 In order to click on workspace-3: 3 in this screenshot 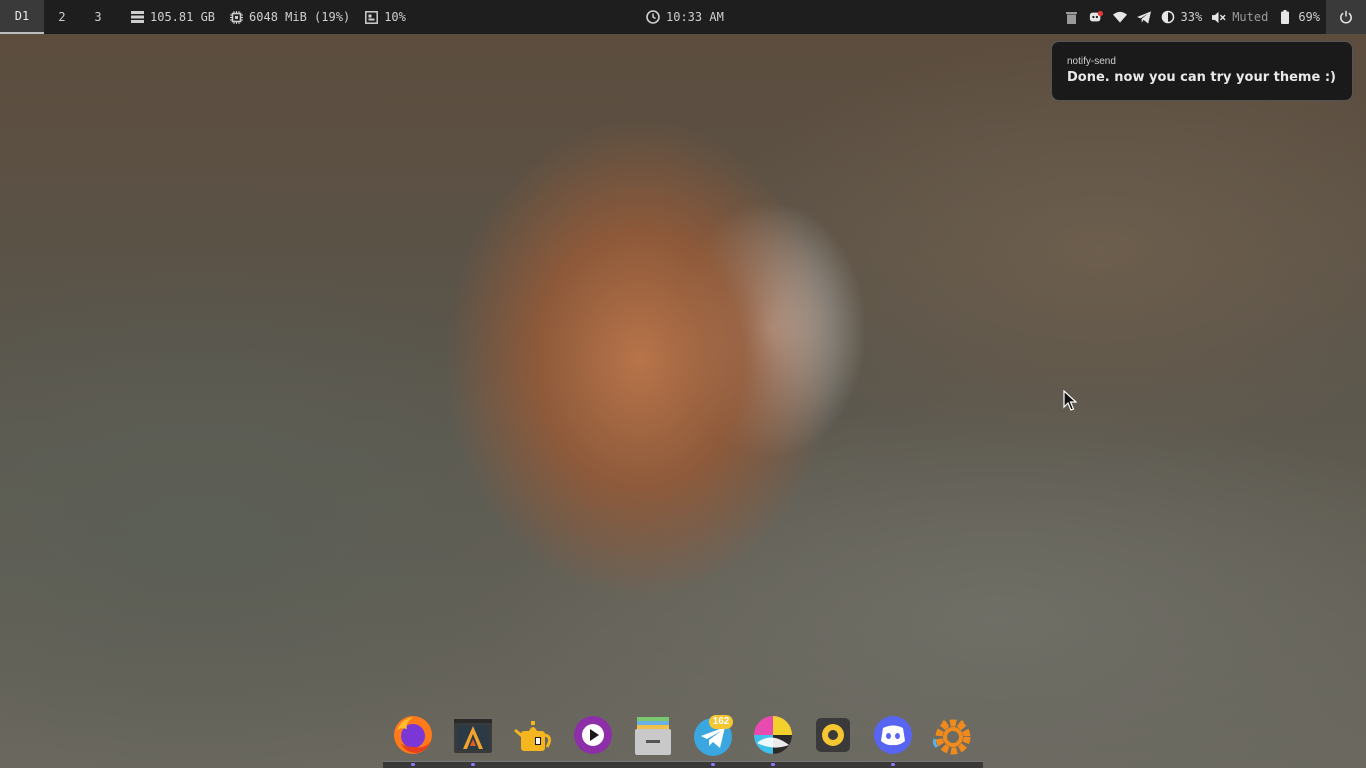, I will do `click(98, 17)`.